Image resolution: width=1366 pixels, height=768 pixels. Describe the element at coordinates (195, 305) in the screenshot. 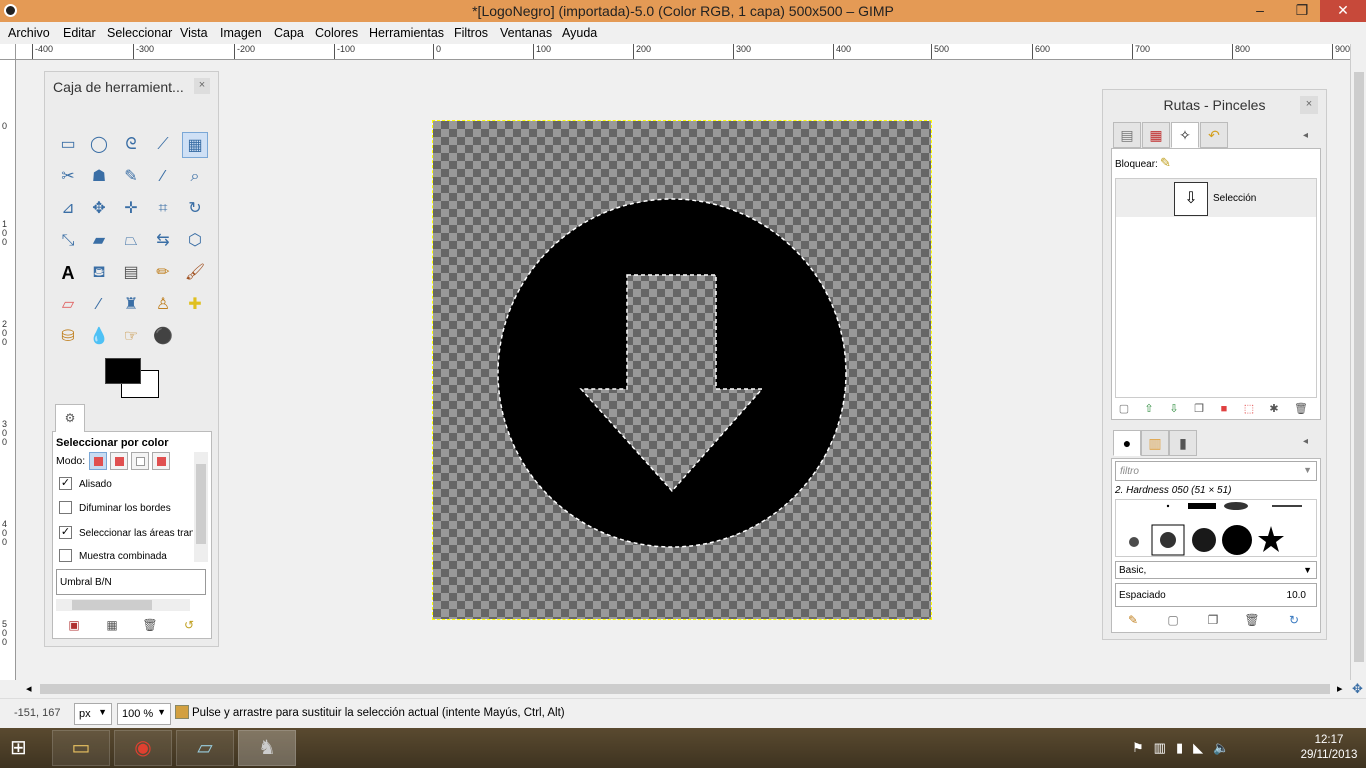

I see `heal-icon: ✚` at that location.